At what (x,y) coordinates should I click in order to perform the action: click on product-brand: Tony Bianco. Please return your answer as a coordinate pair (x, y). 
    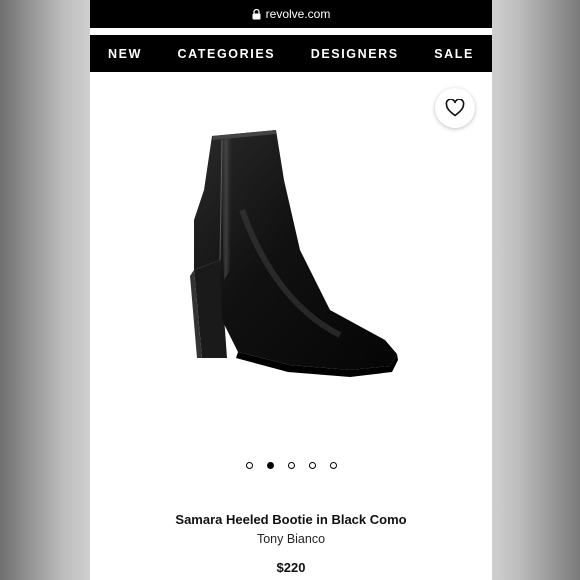
    Looking at the image, I should click on (291, 539).